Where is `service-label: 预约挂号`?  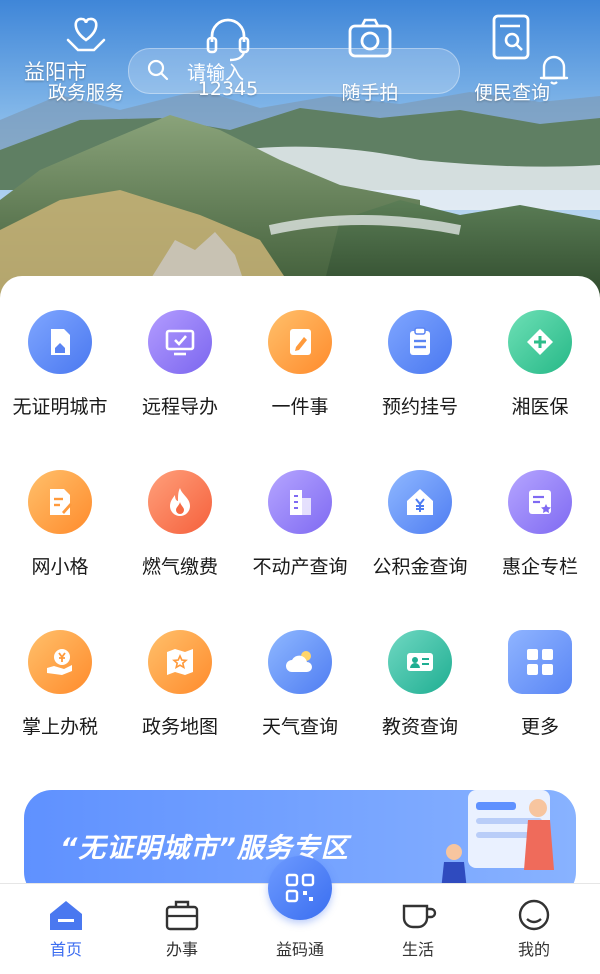
service-label: 预约挂号 is located at coordinates (419, 407).